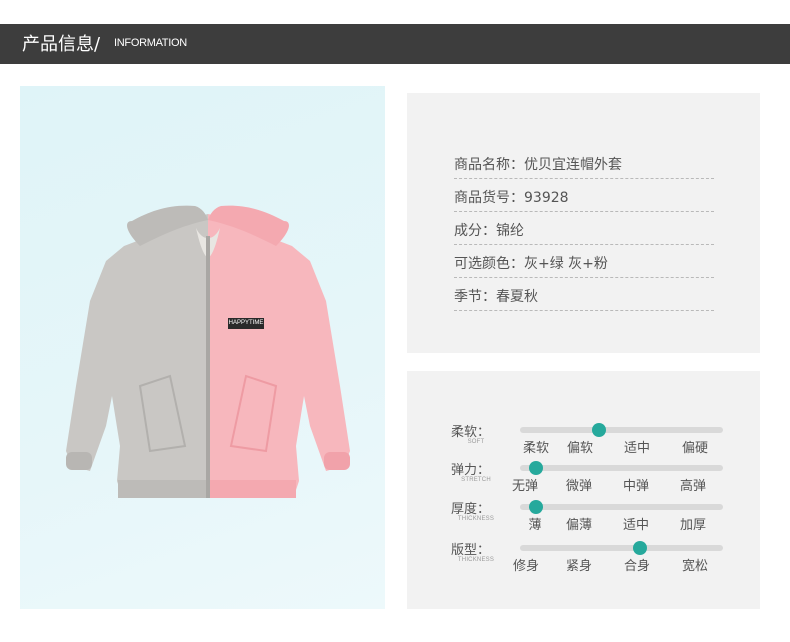 The height and width of the screenshot is (642, 790). I want to click on attr-option: 偏薄, so click(578, 525).